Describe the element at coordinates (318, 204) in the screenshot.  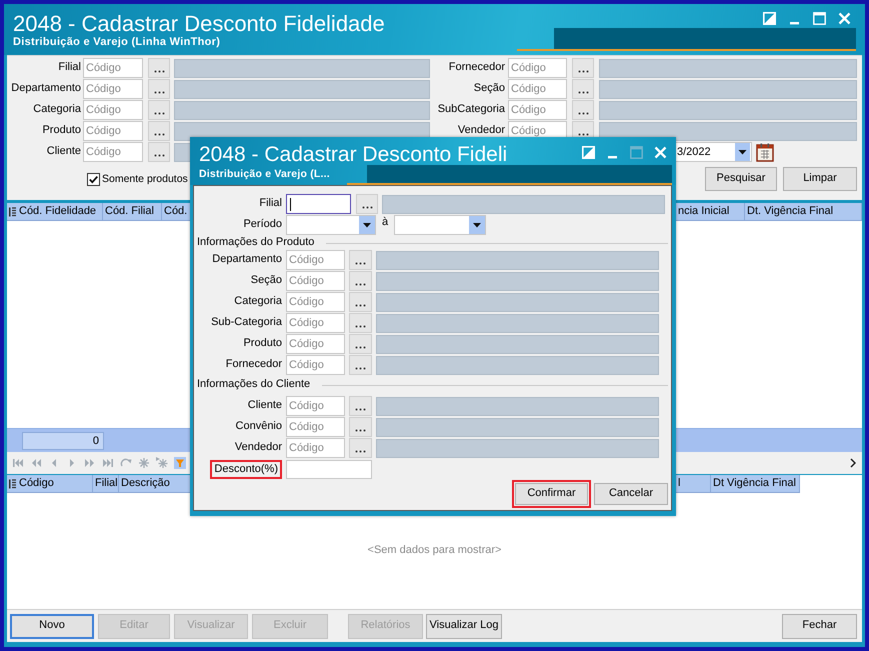
I see `branch-input` at that location.